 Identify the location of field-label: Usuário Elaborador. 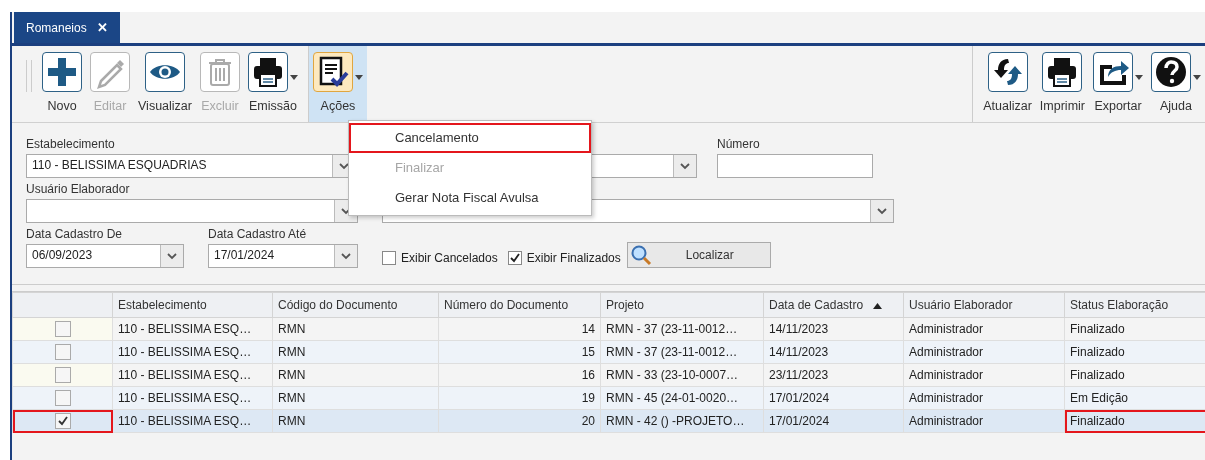
(78, 189).